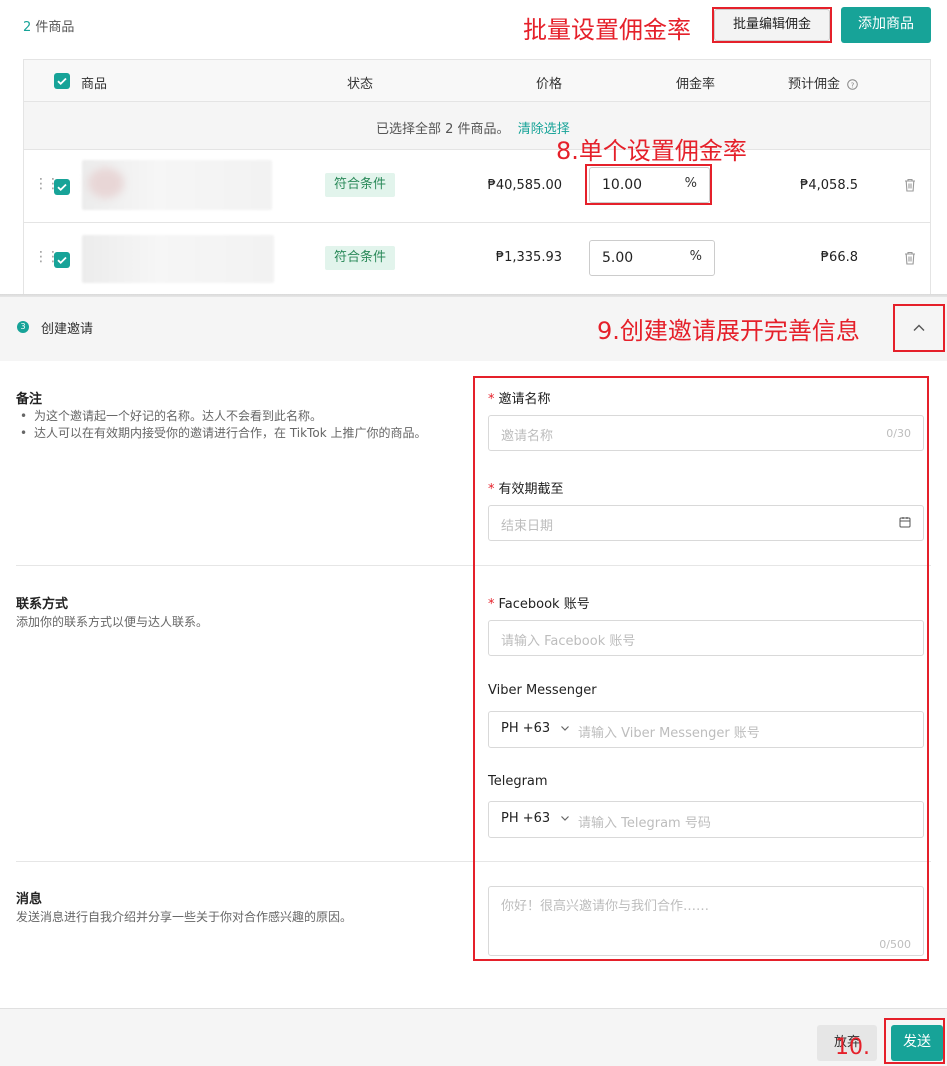 Image resolution: width=947 pixels, height=1066 pixels. What do you see at coordinates (62, 81) in the screenshot?
I see `select-all-checkbox` at bounding box center [62, 81].